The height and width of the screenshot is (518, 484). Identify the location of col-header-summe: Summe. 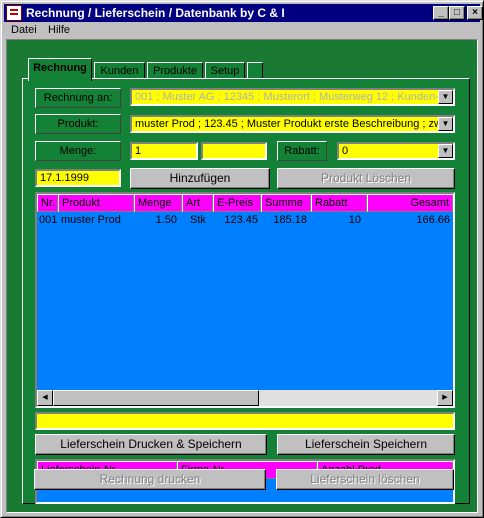
(286, 203).